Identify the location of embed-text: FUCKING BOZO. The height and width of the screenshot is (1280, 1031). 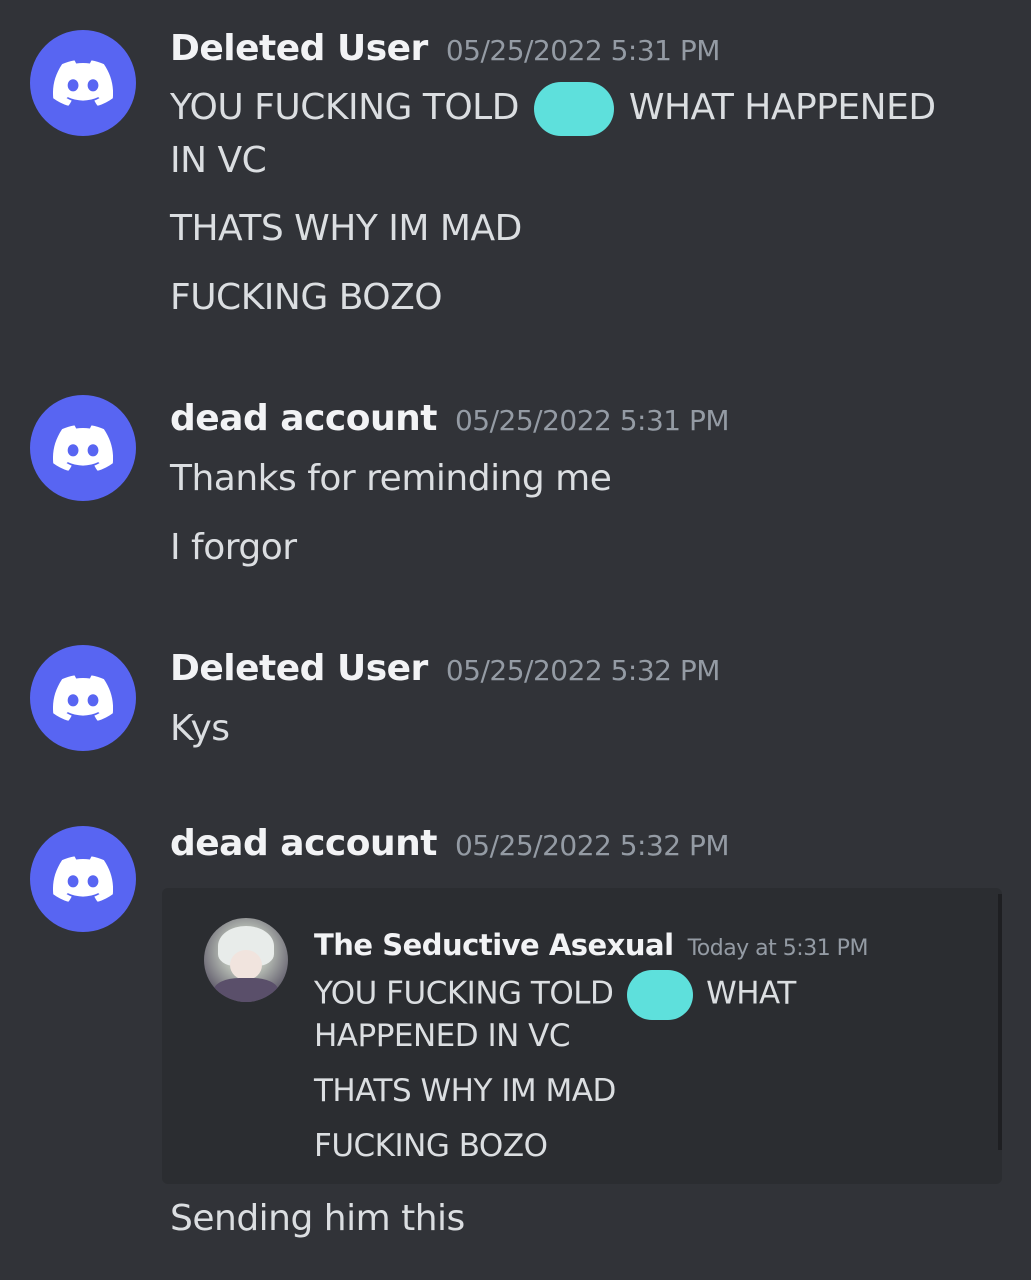
(431, 1146).